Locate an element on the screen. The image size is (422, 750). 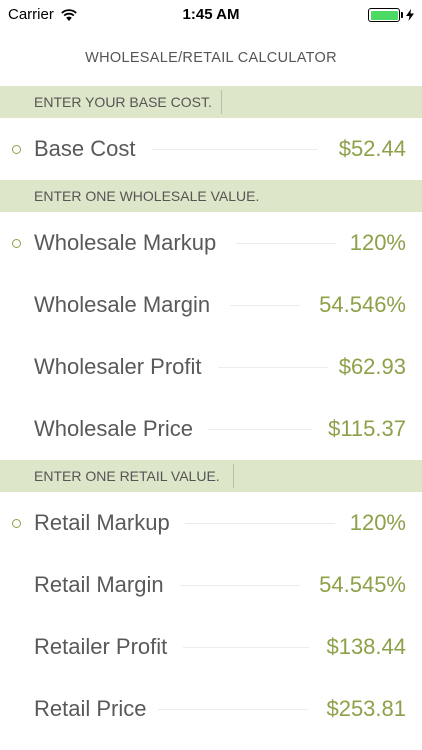
section-header-wholesale: ENTER ONE WHOLESALE VALUE. is located at coordinates (211, 196).